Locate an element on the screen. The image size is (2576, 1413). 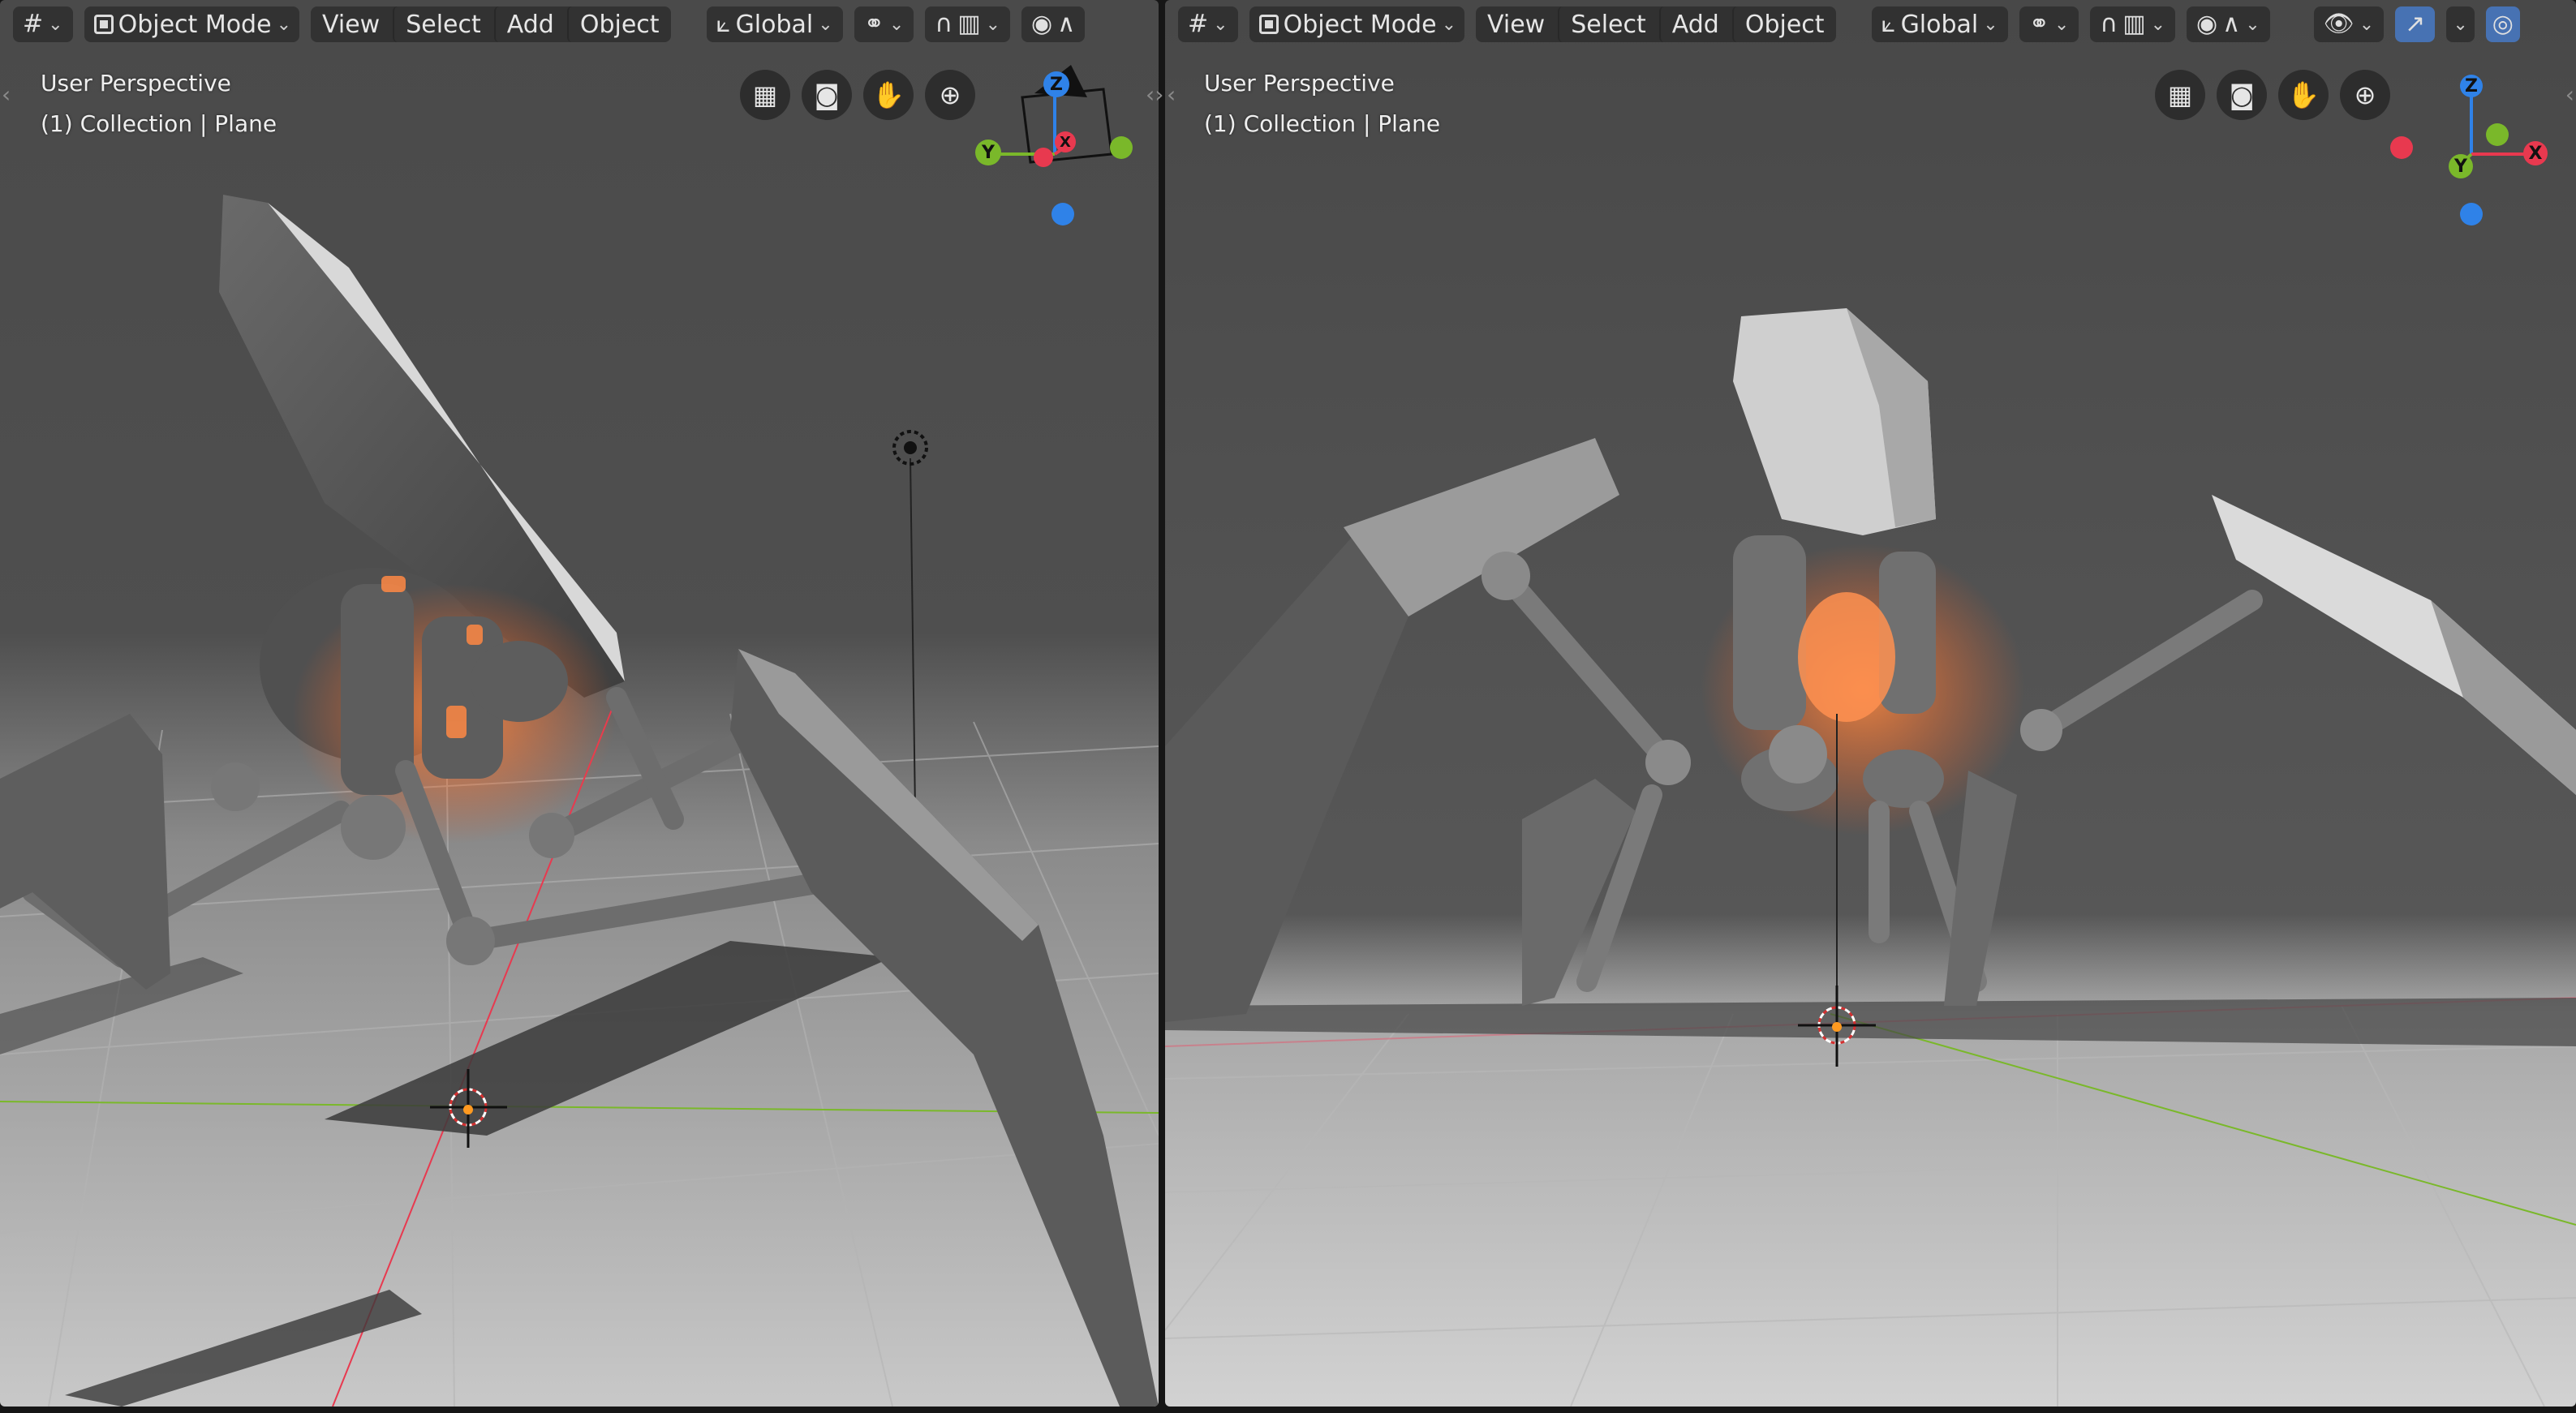
gizmo-dropdown: ⌄ is located at coordinates (2460, 24).